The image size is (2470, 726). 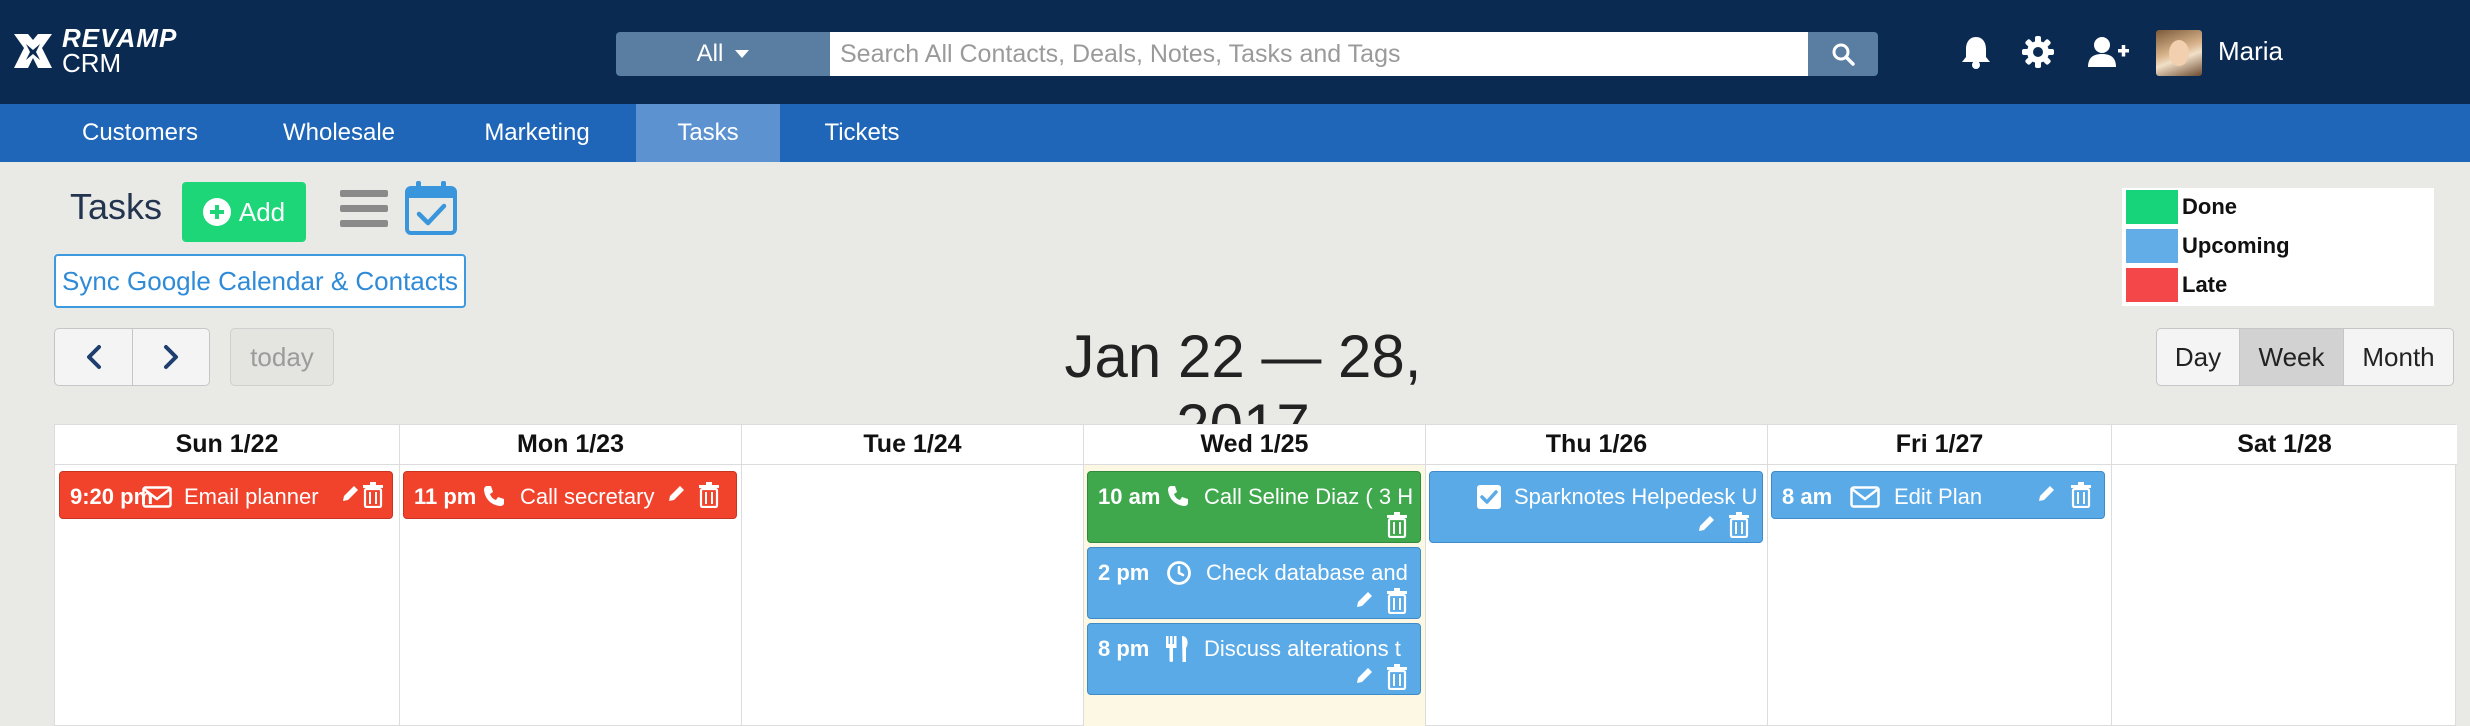 I want to click on chevron-right-icon, so click(x=171, y=357).